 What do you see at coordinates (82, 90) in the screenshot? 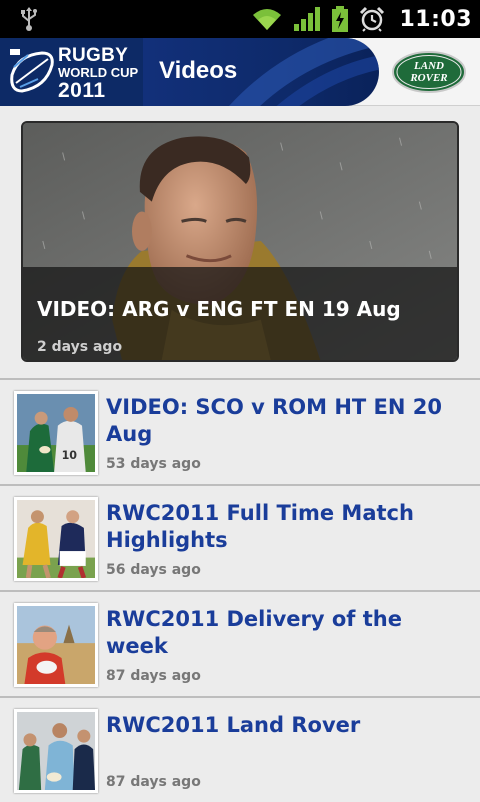
I see `logo-line-3: 2011` at bounding box center [82, 90].